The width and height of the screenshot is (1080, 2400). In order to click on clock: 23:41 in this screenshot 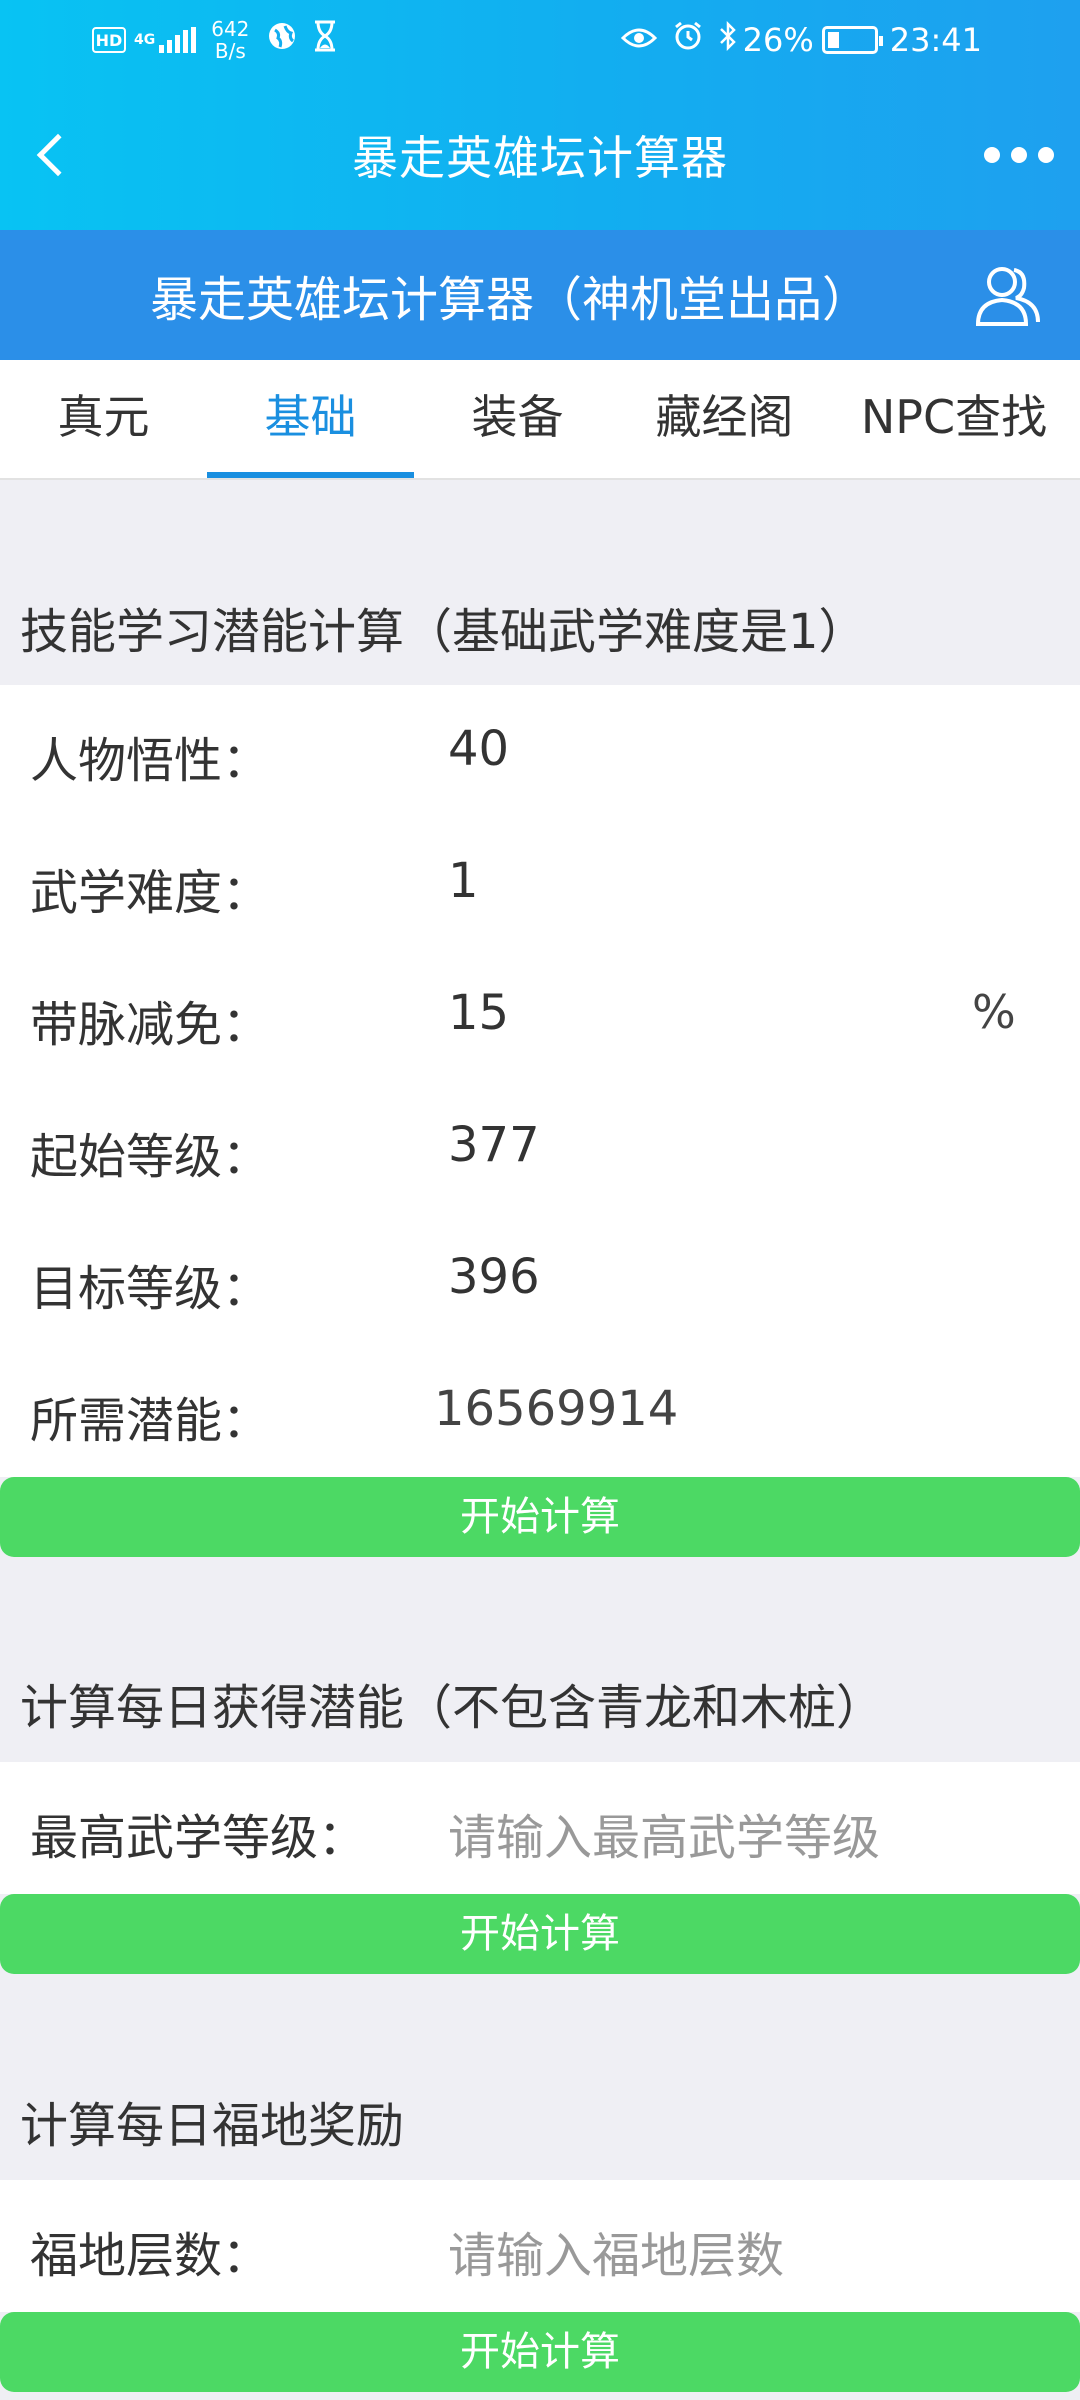, I will do `click(935, 40)`.